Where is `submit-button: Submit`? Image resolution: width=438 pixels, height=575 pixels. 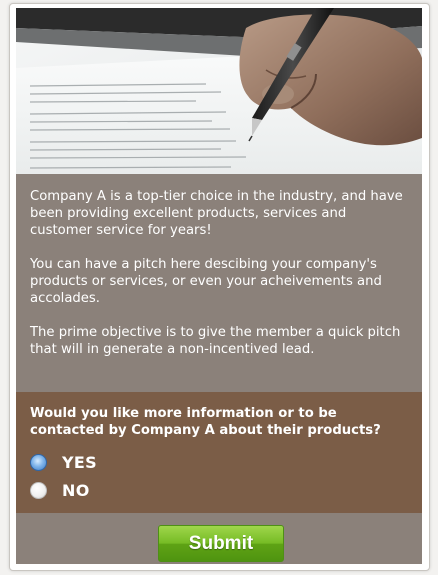 submit-button: Submit is located at coordinates (221, 543).